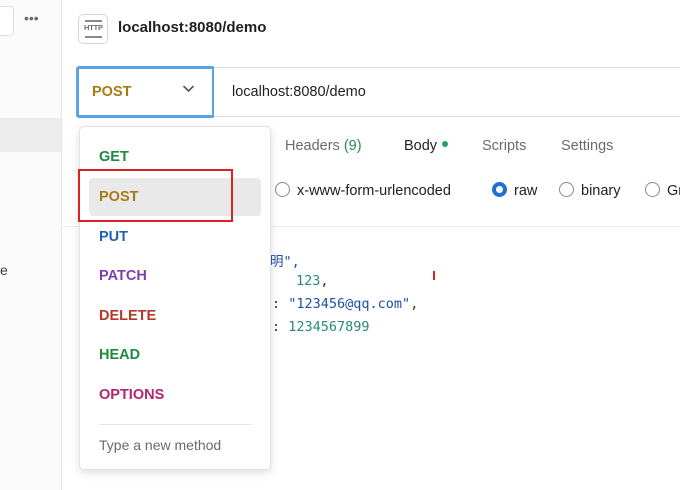 The width and height of the screenshot is (680, 490). What do you see at coordinates (308, 281) in the screenshot?
I see `code-token: 123` at bounding box center [308, 281].